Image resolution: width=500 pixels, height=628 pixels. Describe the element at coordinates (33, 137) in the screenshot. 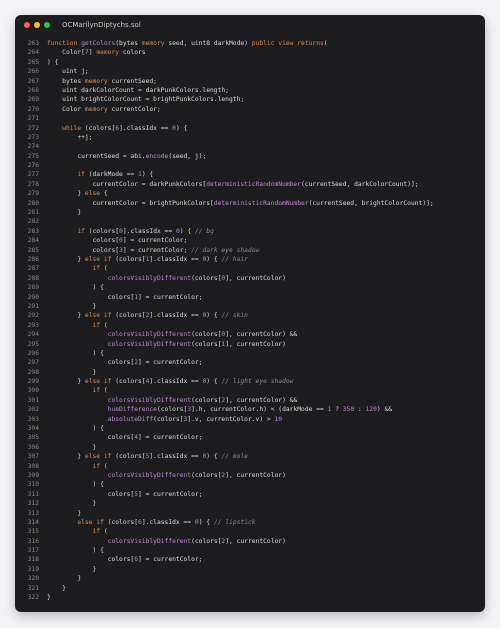

I see `line-number: 273` at that location.